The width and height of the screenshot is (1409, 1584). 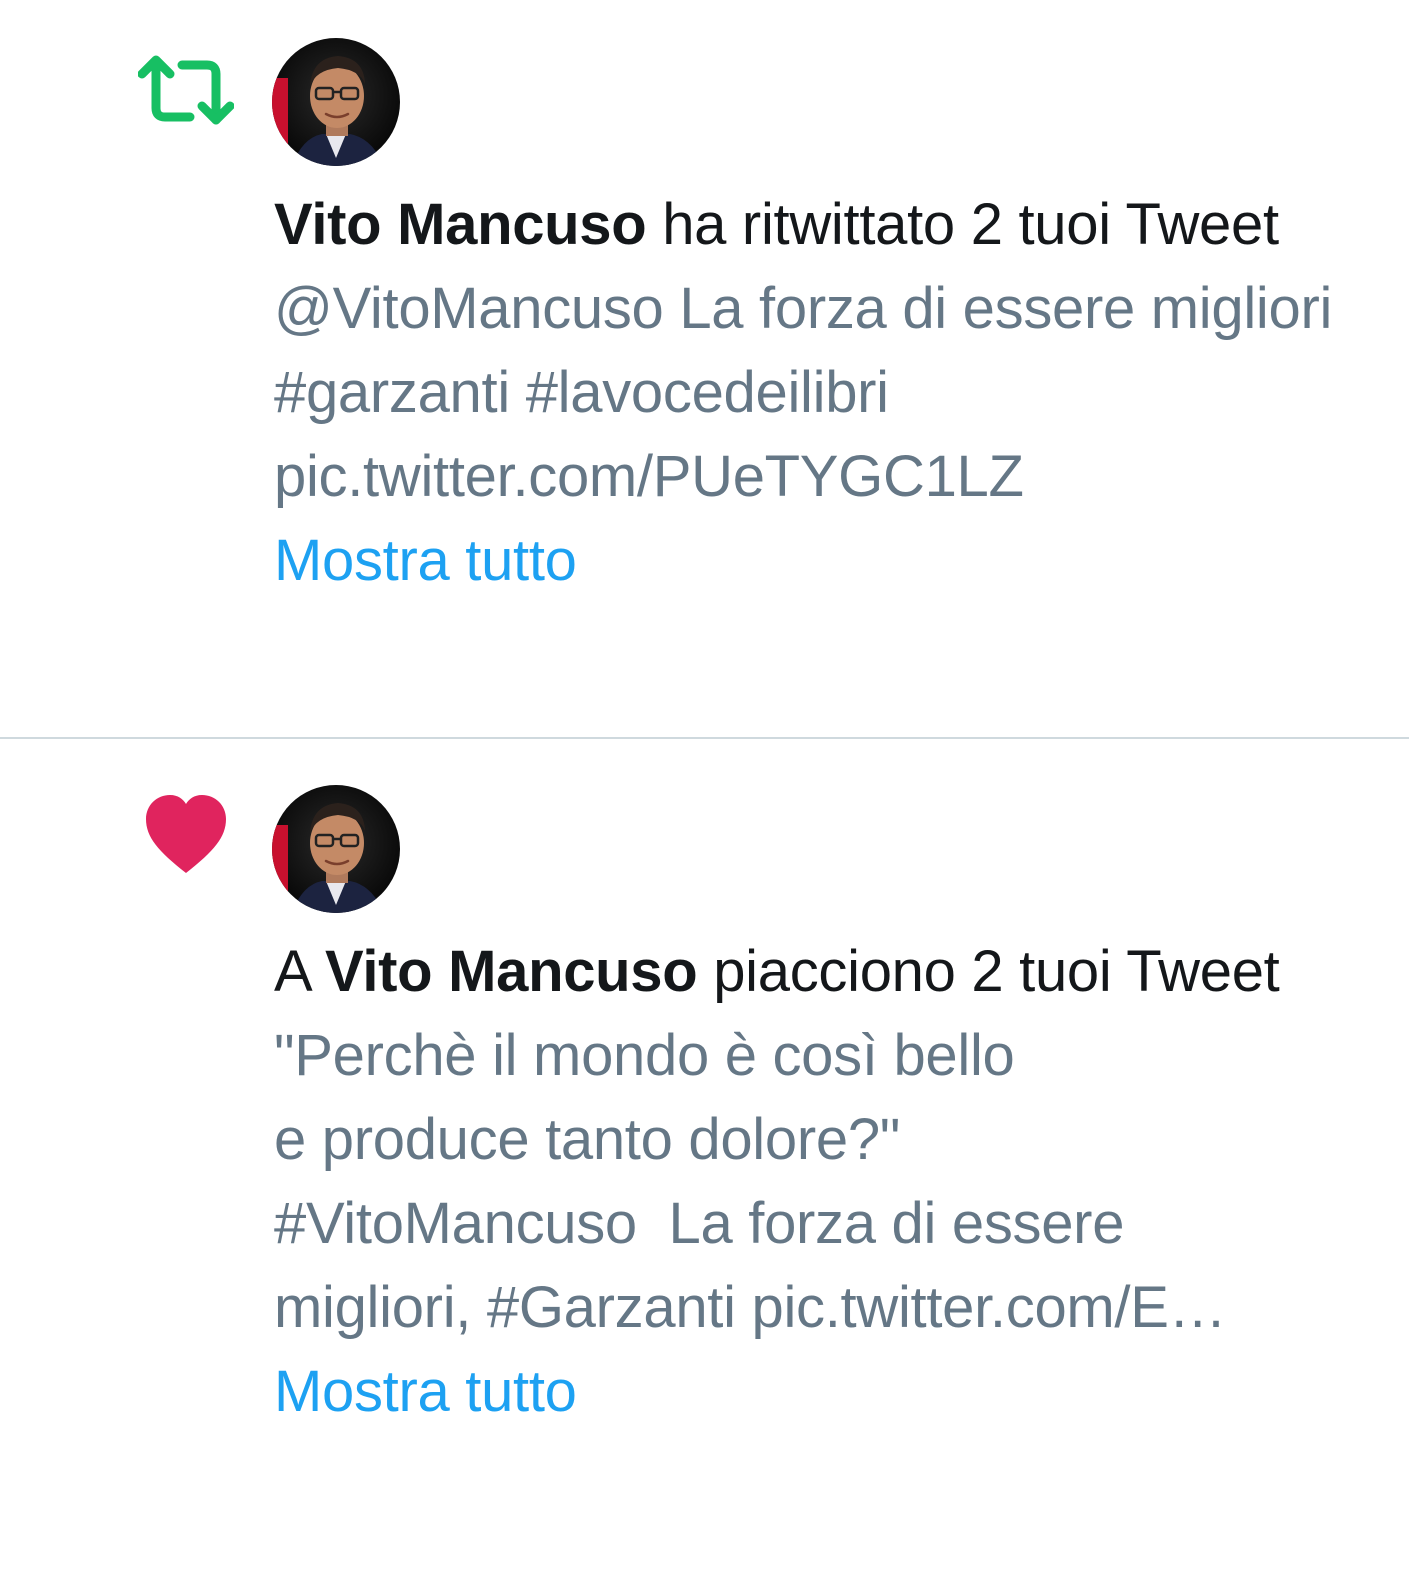 What do you see at coordinates (186, 86) in the screenshot?
I see `retweet-icon` at bounding box center [186, 86].